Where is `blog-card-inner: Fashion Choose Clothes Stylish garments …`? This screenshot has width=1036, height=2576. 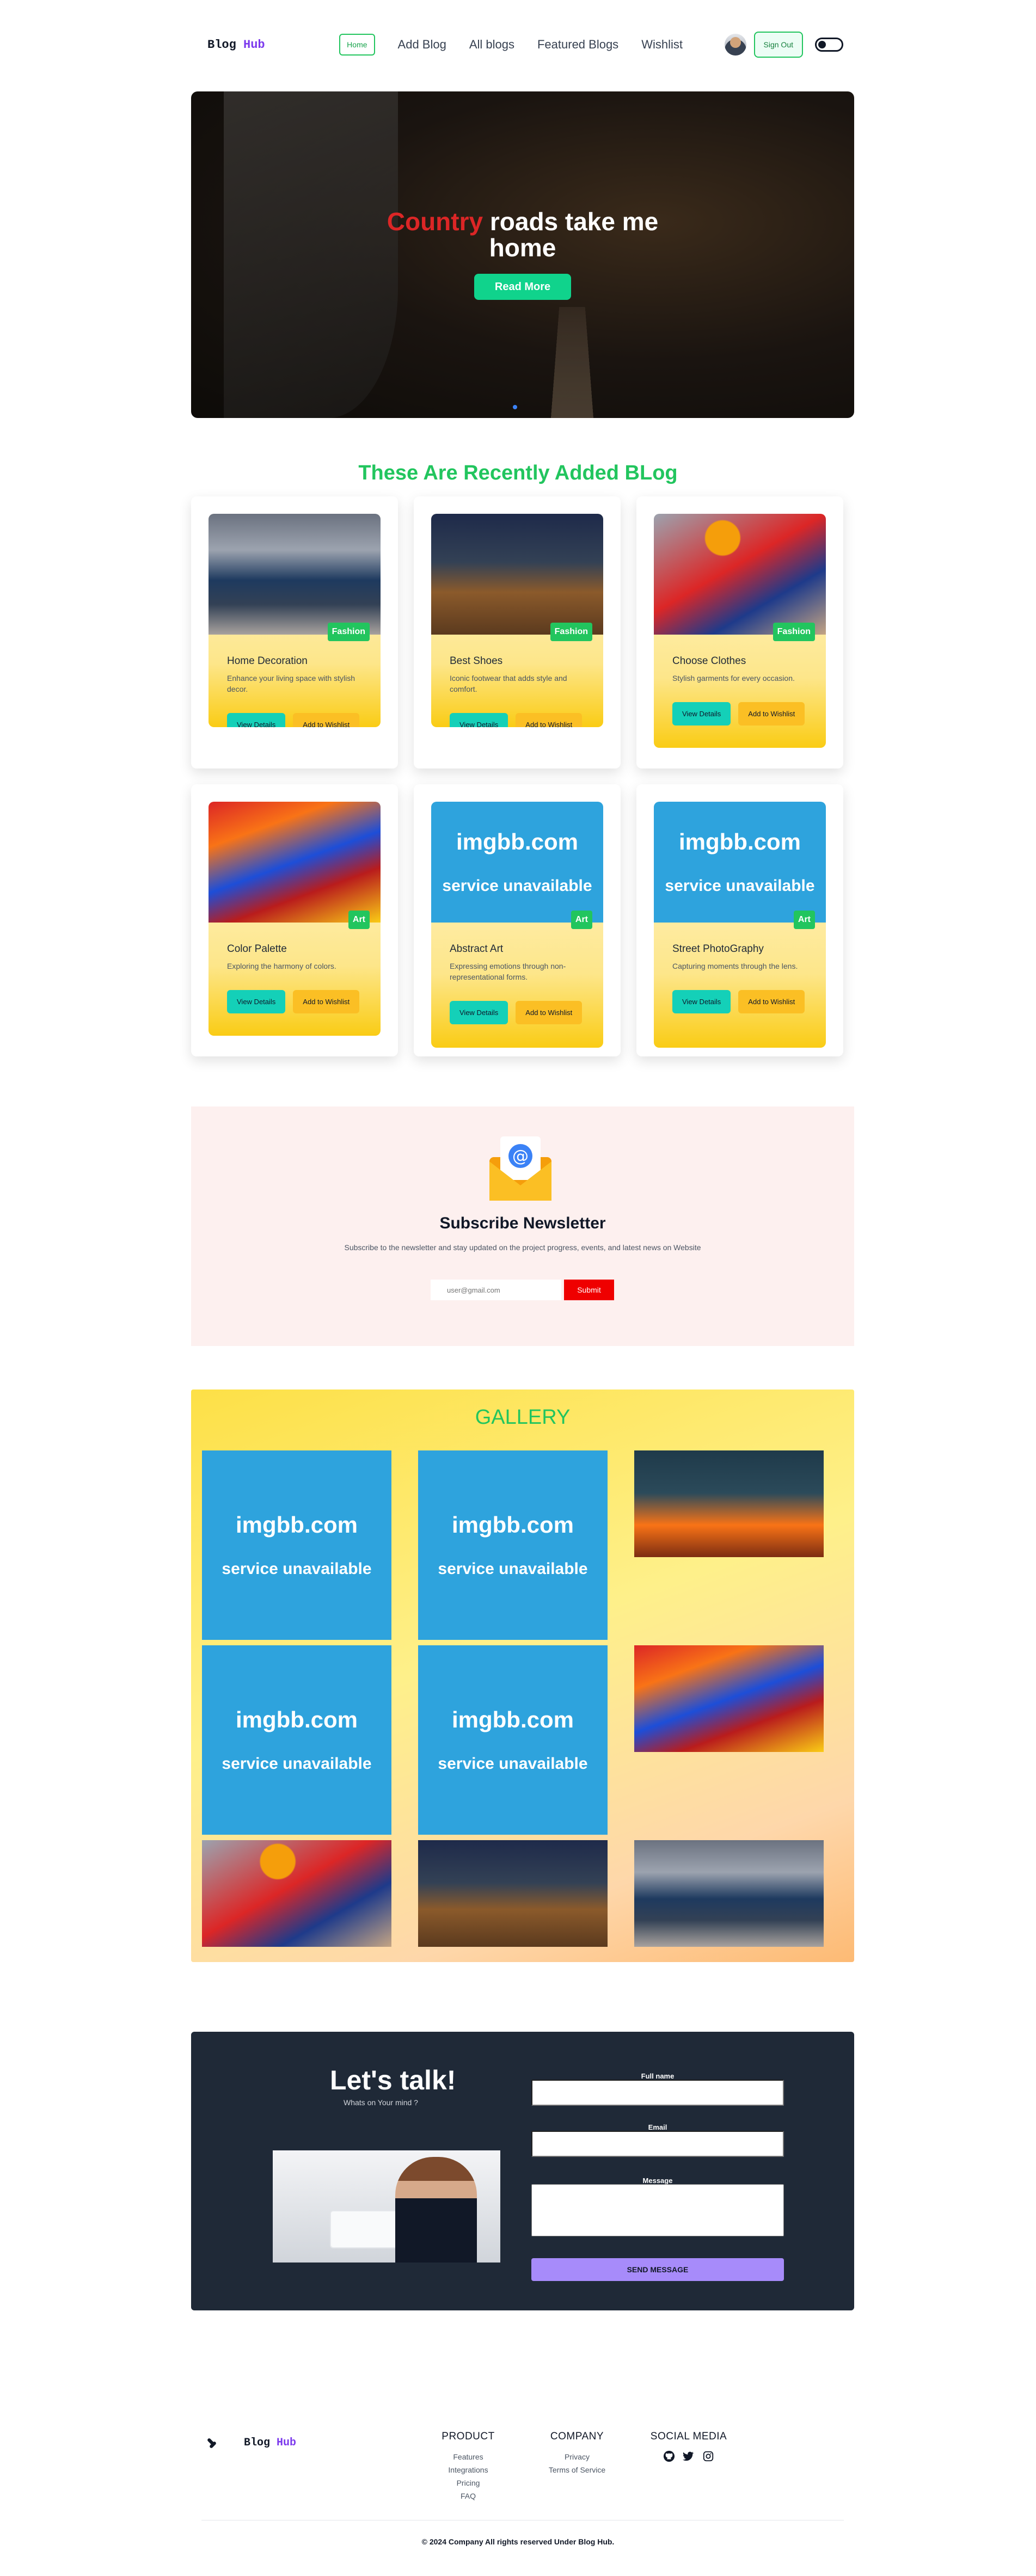 blog-card-inner: Fashion Choose Clothes Stylish garments … is located at coordinates (740, 631).